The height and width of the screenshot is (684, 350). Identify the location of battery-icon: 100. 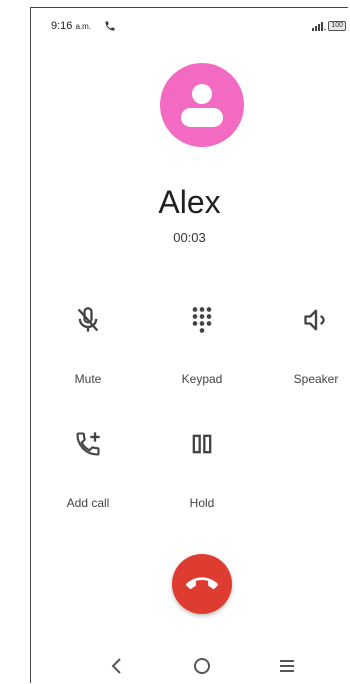
(337, 26).